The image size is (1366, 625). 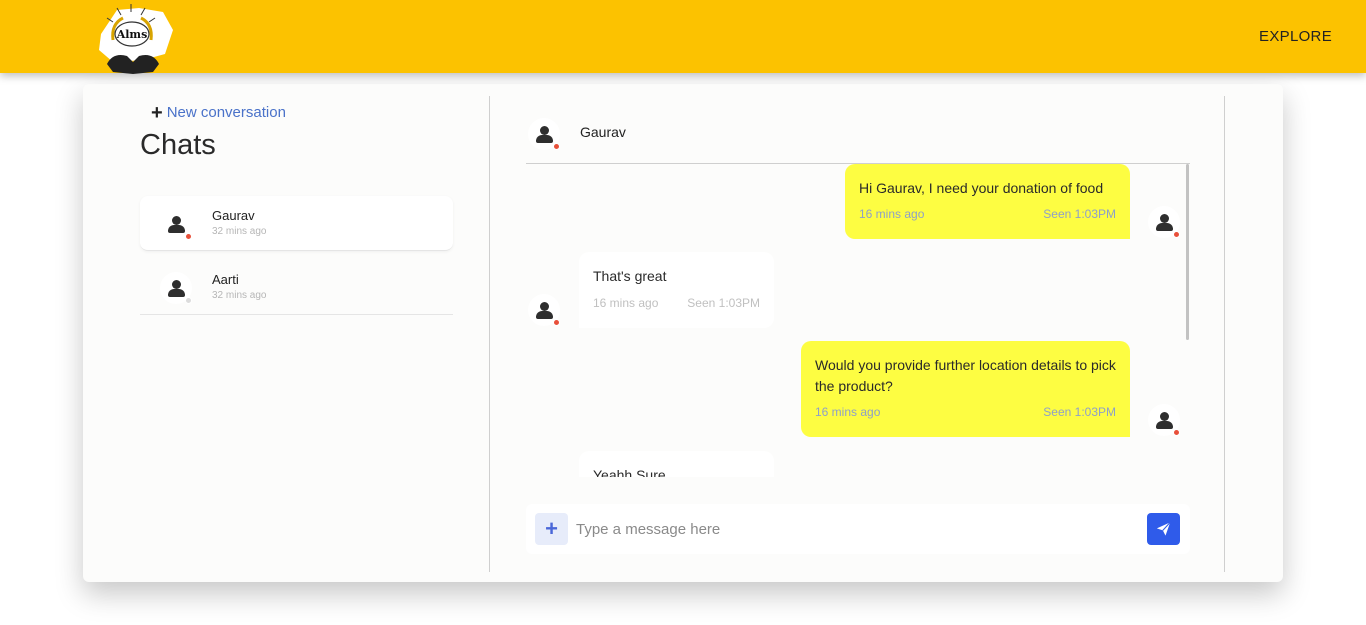 I want to click on new-conversation-label: New conversation, so click(x=226, y=112).